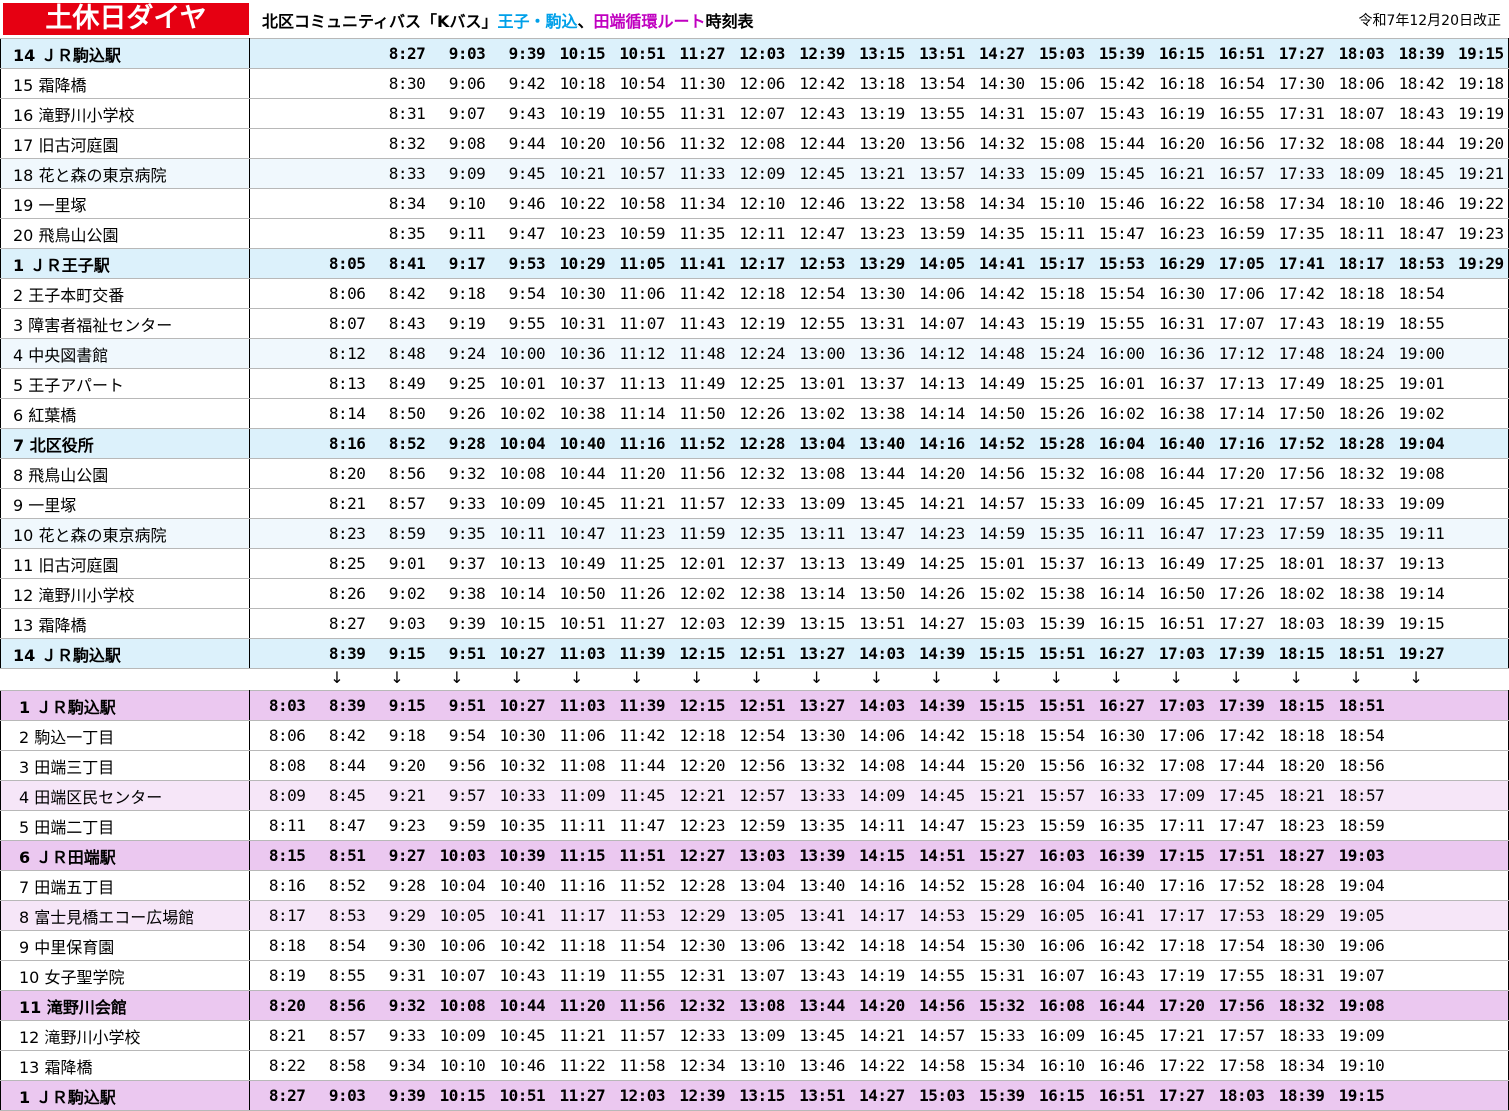 Image resolution: width=1509 pixels, height=1111 pixels. I want to click on stop-name: 11 旧古河庭園, so click(125, 563).